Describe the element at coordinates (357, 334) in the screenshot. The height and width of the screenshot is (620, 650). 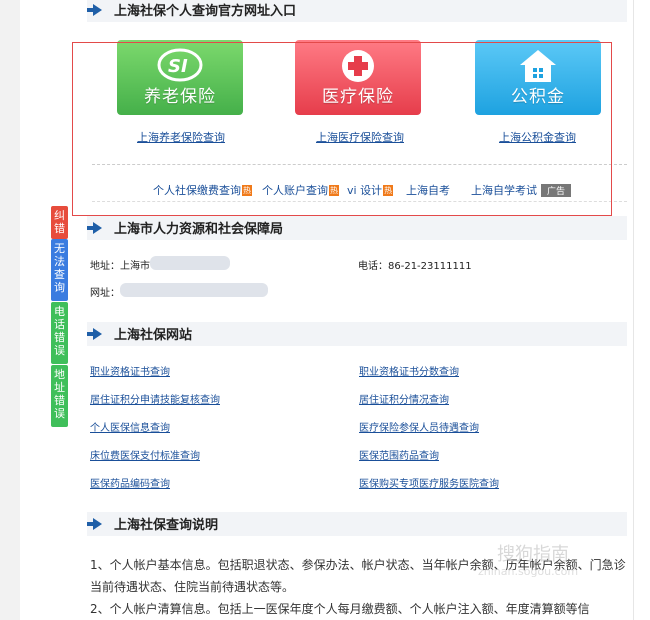
I see `section-header-sites: 上海社保网站` at that location.